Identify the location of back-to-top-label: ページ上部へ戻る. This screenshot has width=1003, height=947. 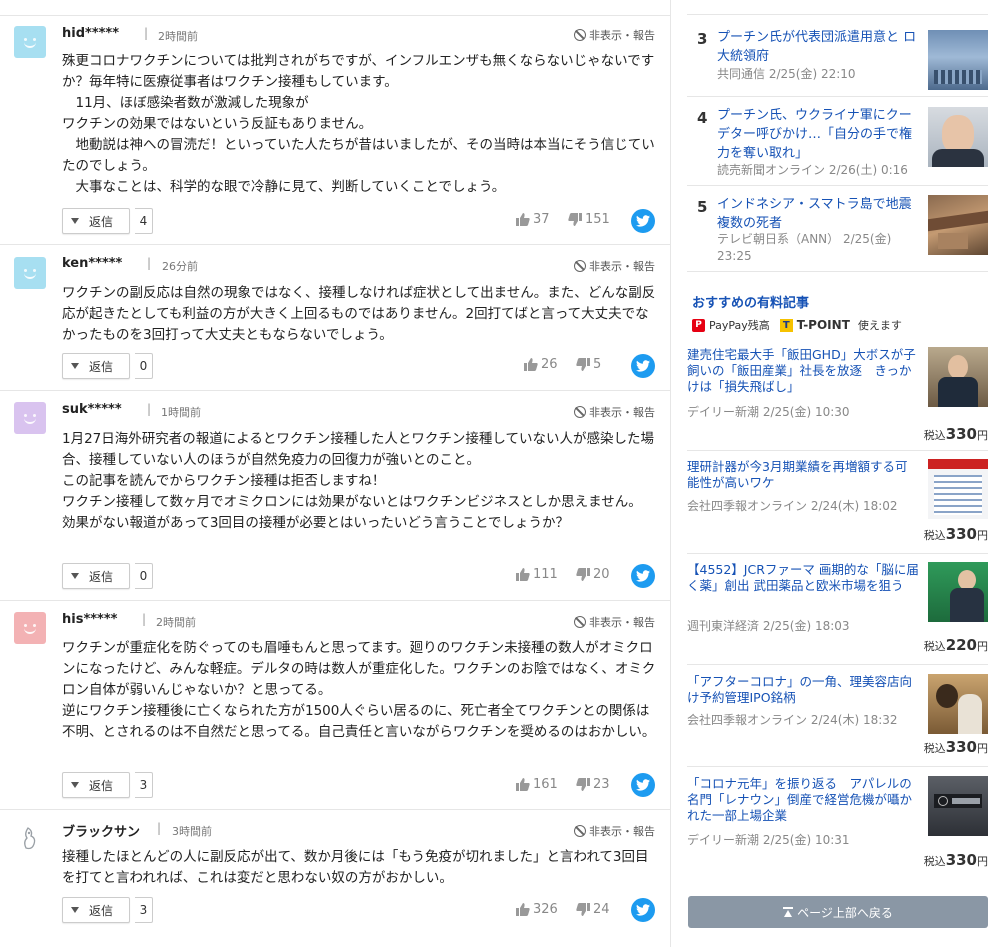
(845, 912).